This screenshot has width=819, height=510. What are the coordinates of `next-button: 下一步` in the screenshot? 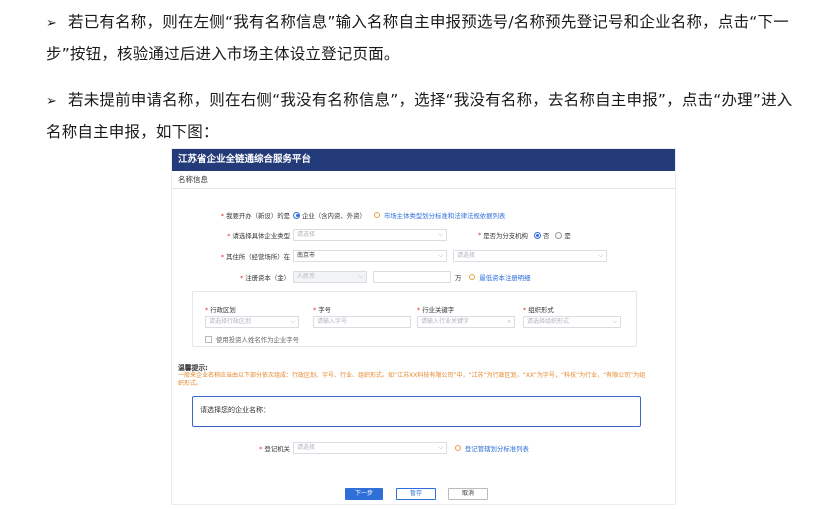 It's located at (364, 494).